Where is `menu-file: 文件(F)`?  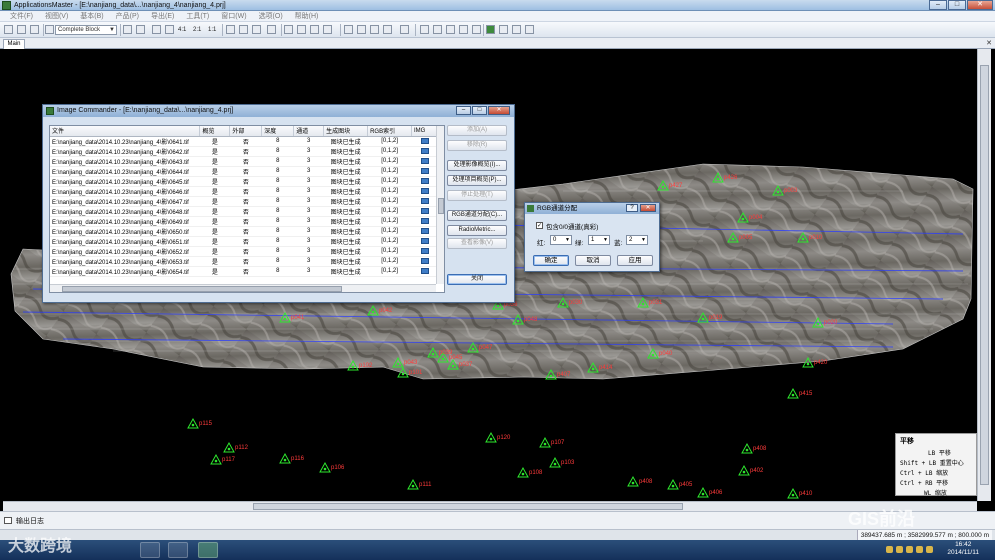 menu-file: 文件(F) is located at coordinates (21, 16).